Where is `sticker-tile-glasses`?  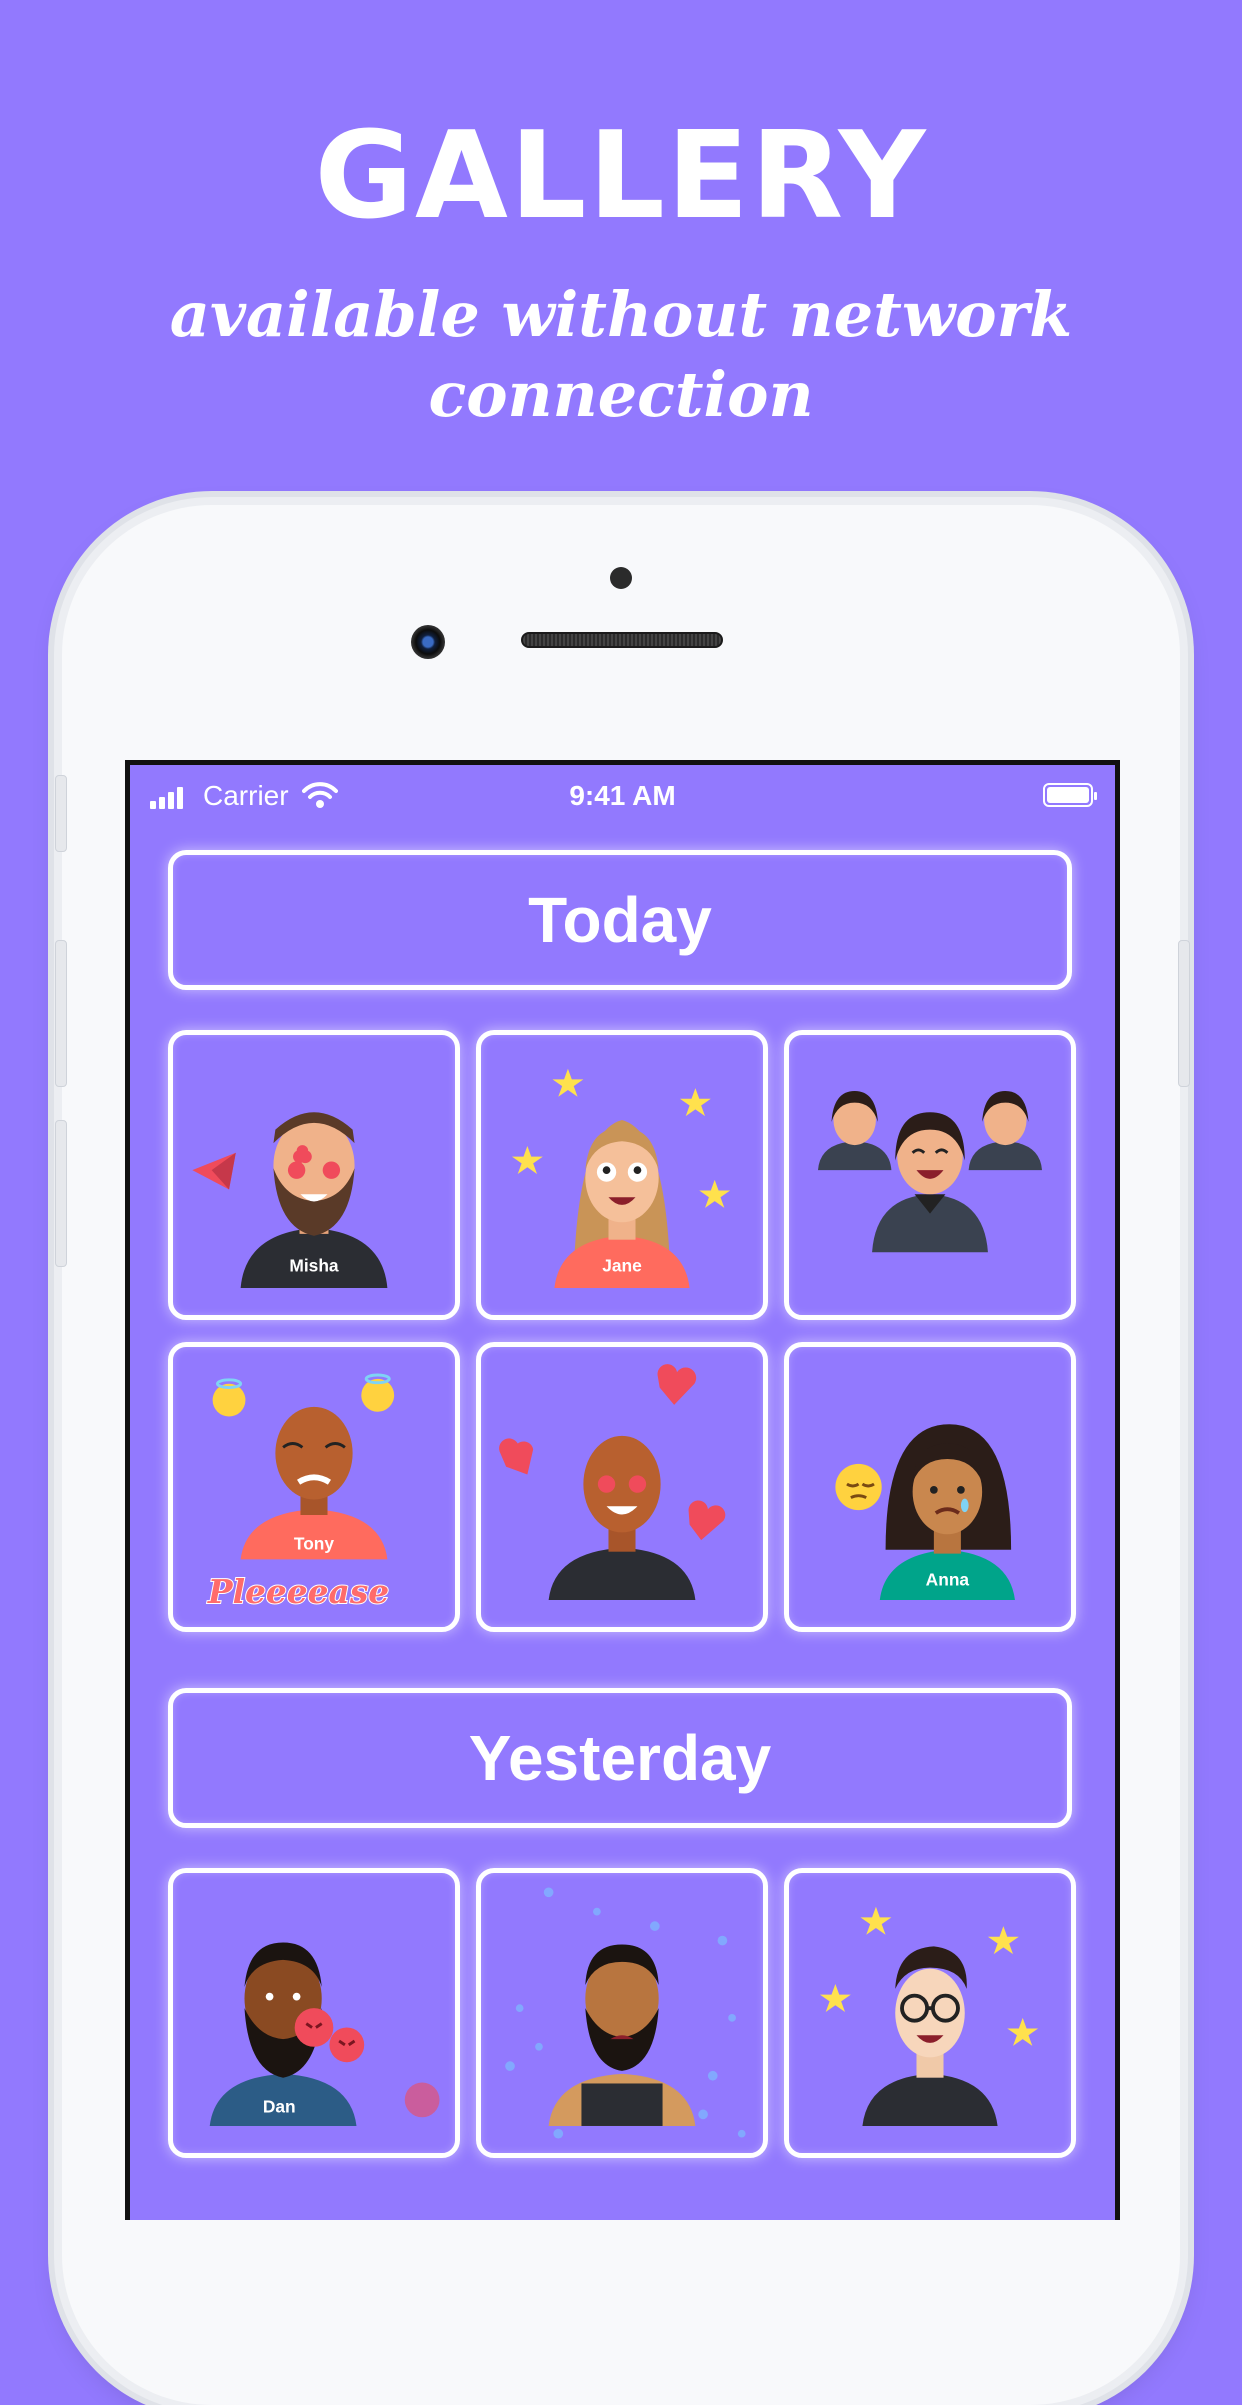 sticker-tile-glasses is located at coordinates (930, 2013).